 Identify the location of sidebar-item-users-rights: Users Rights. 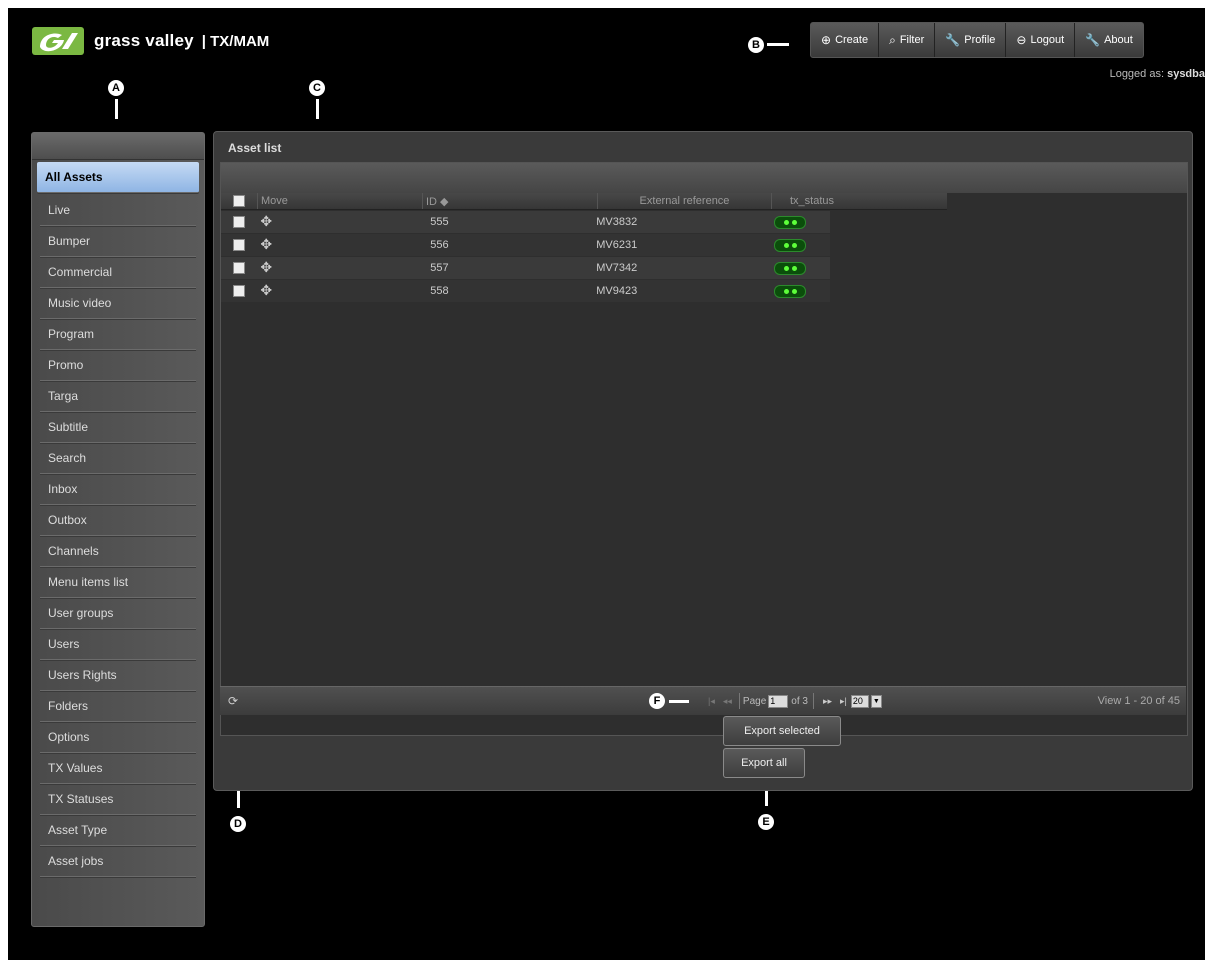
(118, 675).